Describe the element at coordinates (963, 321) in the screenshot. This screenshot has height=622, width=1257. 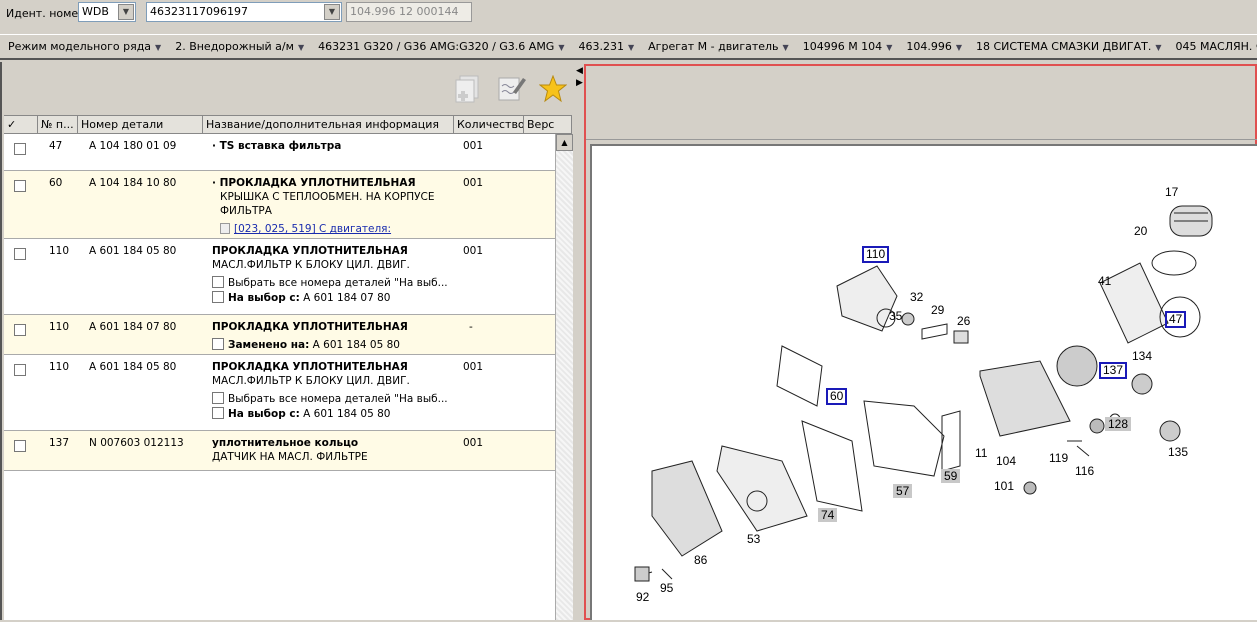
I see `callout-26: 26` at that location.